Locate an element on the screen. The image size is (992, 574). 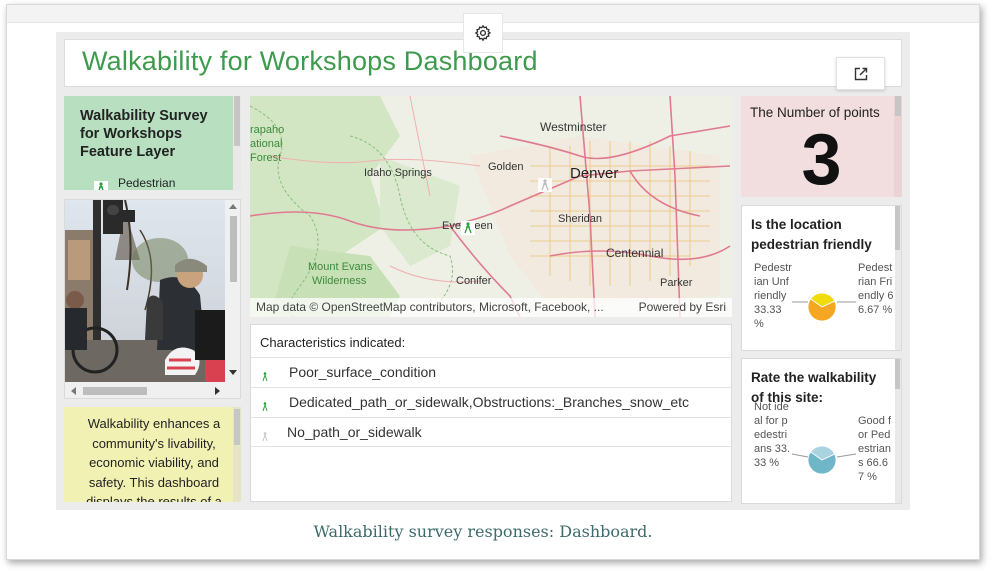
map-marker-golden is located at coordinates (545, 185).